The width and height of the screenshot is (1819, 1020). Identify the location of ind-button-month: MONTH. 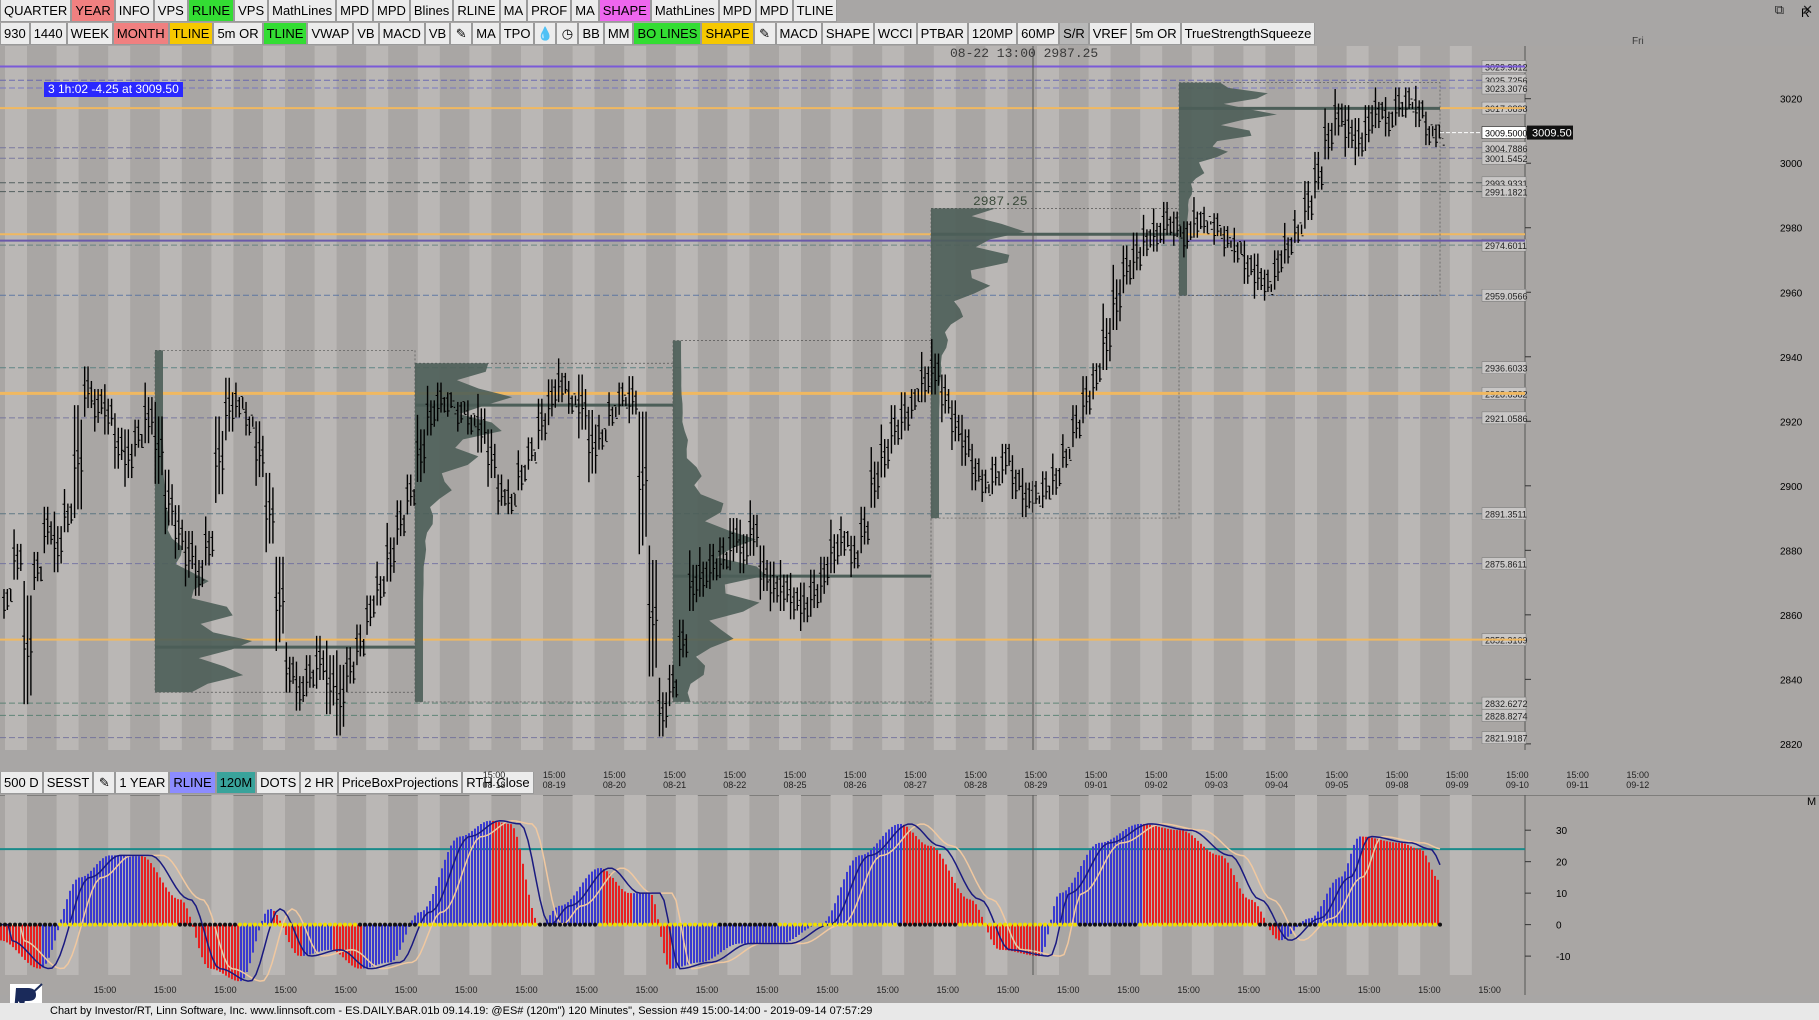
(140, 34).